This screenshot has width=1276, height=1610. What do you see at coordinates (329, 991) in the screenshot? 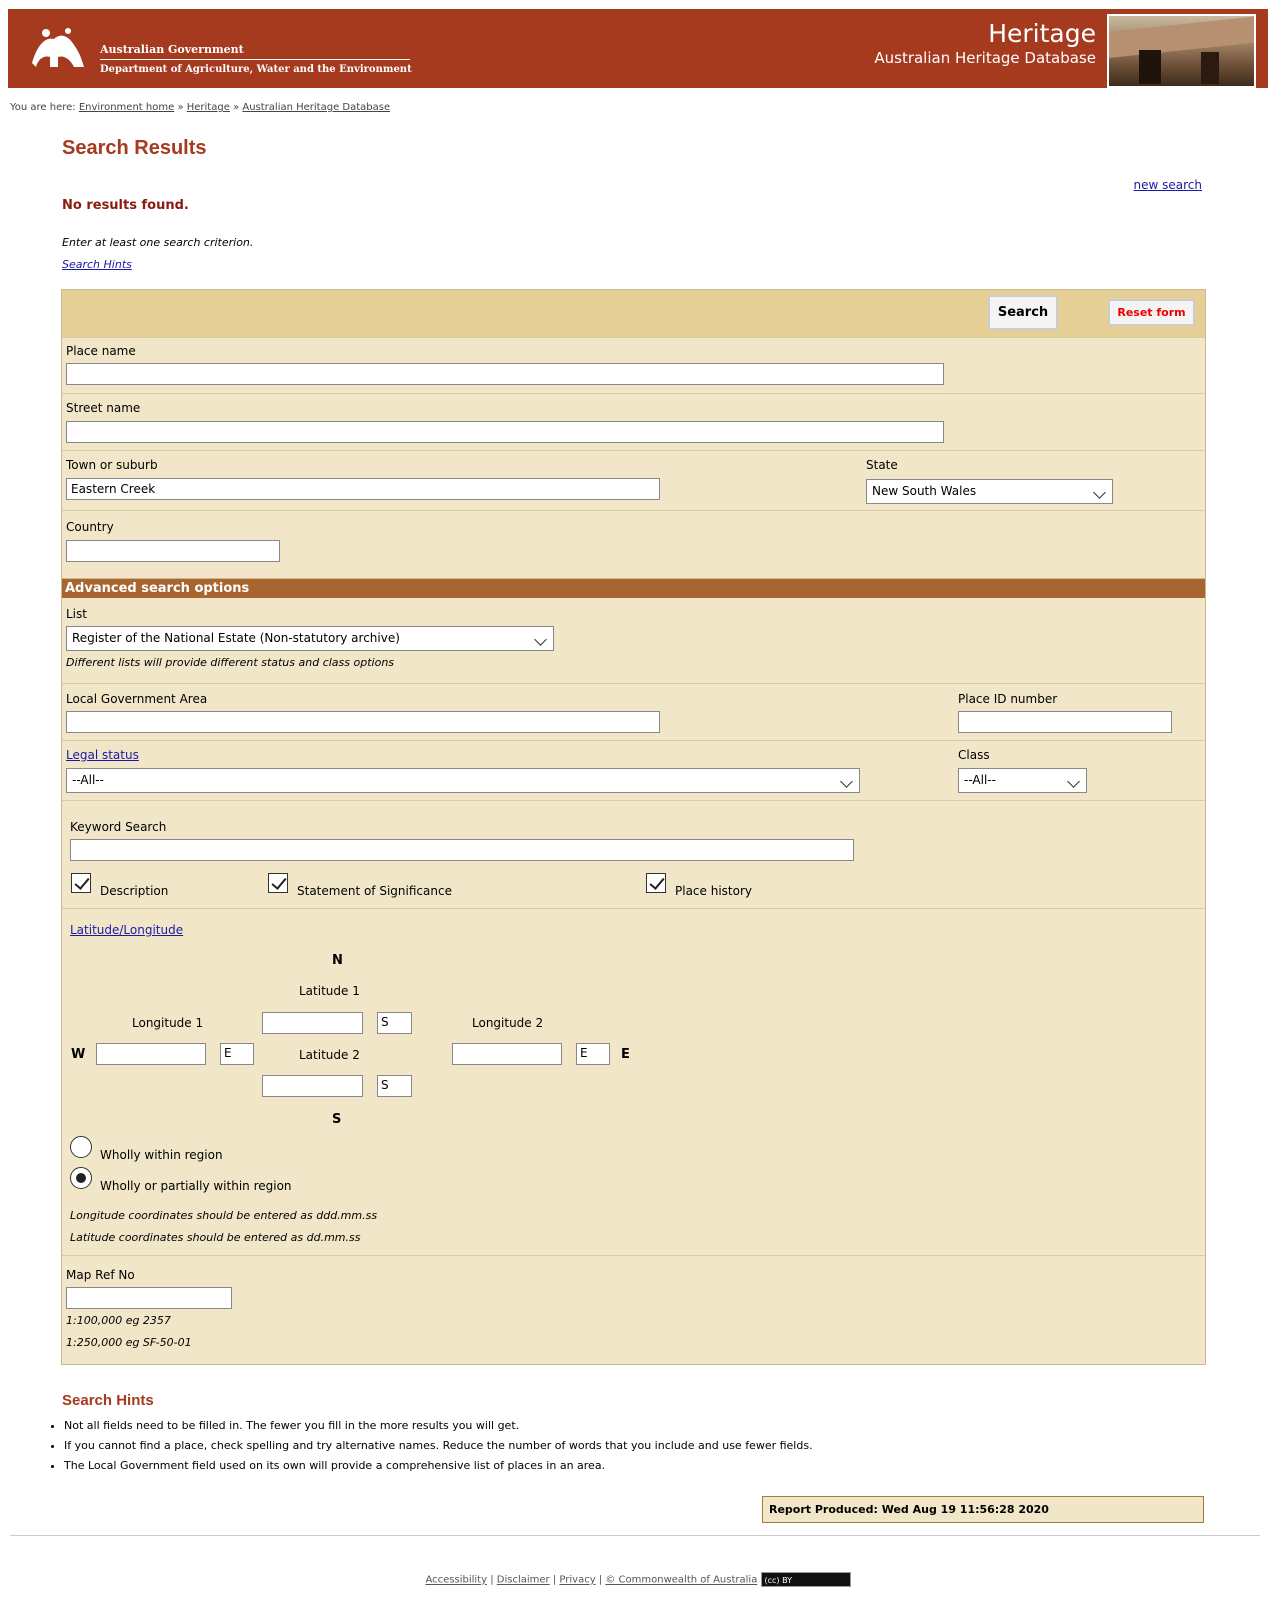
I see `latitude-1-label: Latitude 1` at bounding box center [329, 991].